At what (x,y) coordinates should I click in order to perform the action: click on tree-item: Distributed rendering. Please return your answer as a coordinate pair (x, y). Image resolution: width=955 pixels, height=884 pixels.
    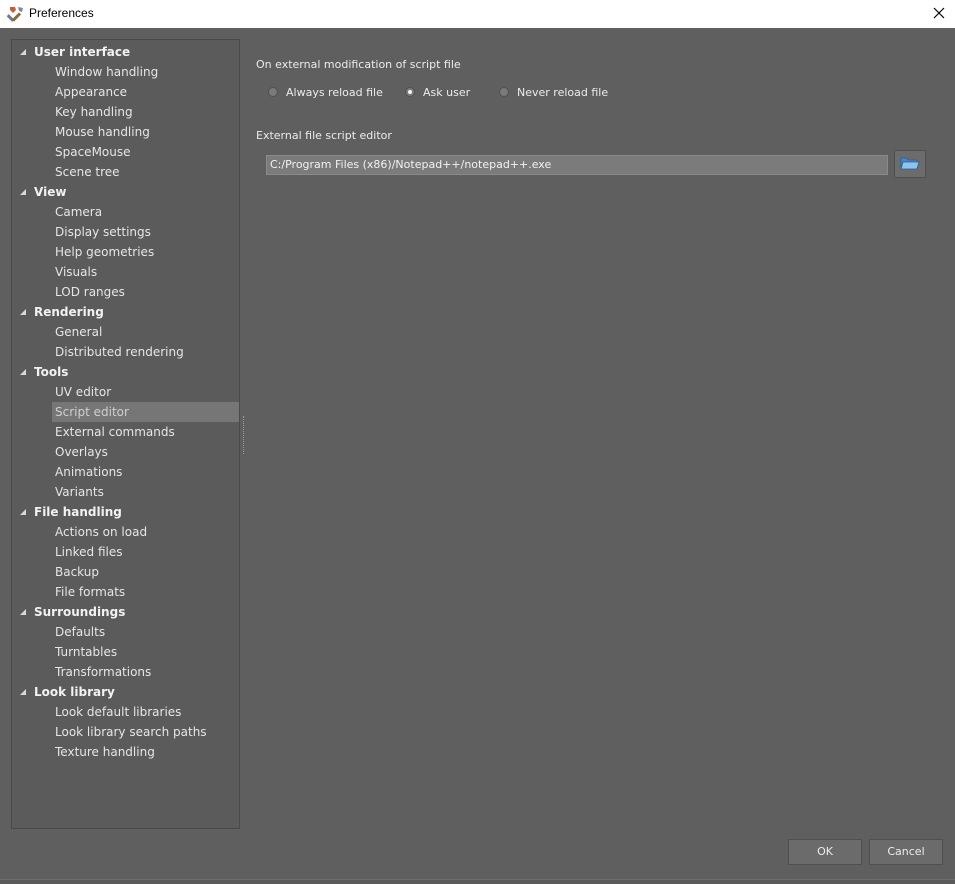
    Looking at the image, I should click on (125, 352).